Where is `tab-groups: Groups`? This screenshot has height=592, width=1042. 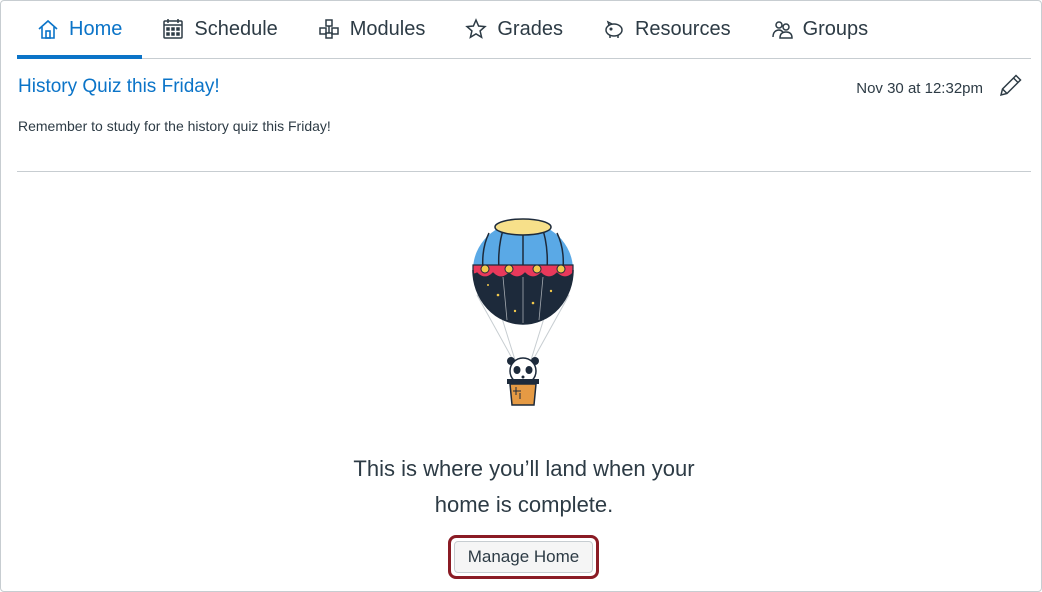
tab-groups: Groups is located at coordinates (820, 29).